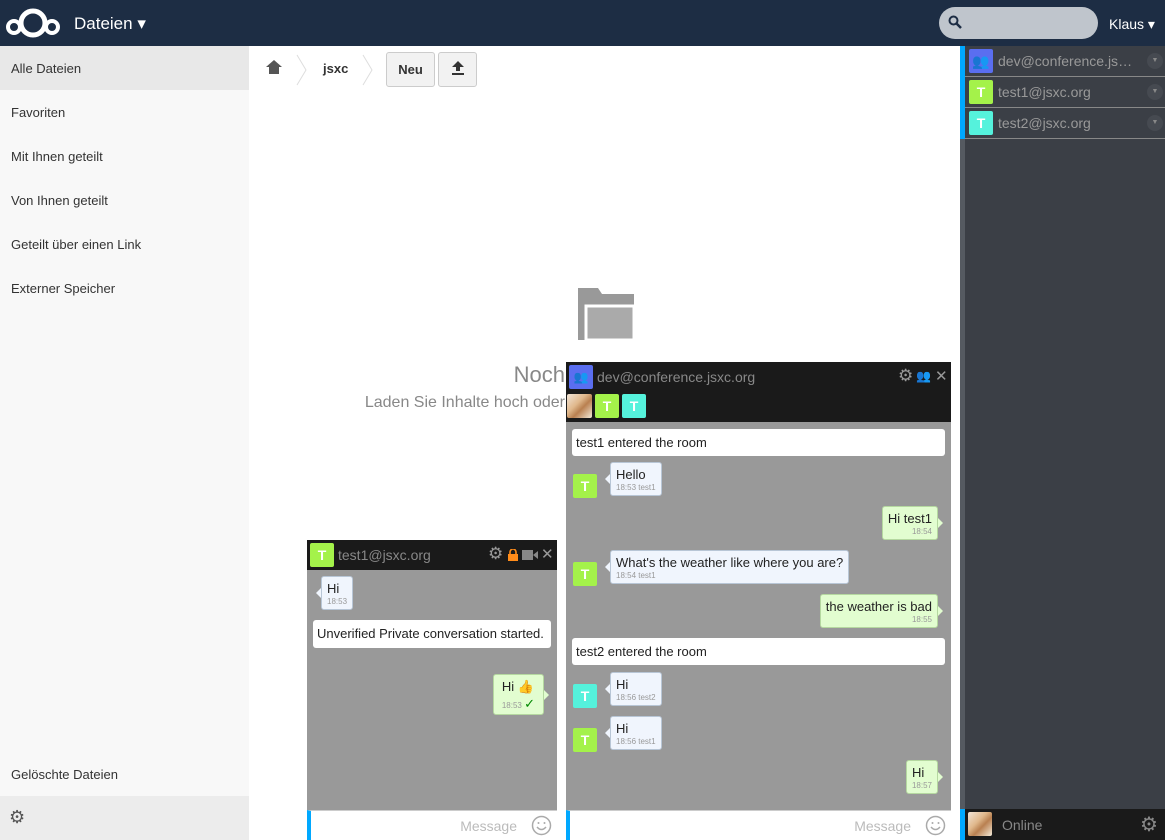 The image size is (1165, 840). What do you see at coordinates (631, 474) in the screenshot?
I see `message-text: Hello` at bounding box center [631, 474].